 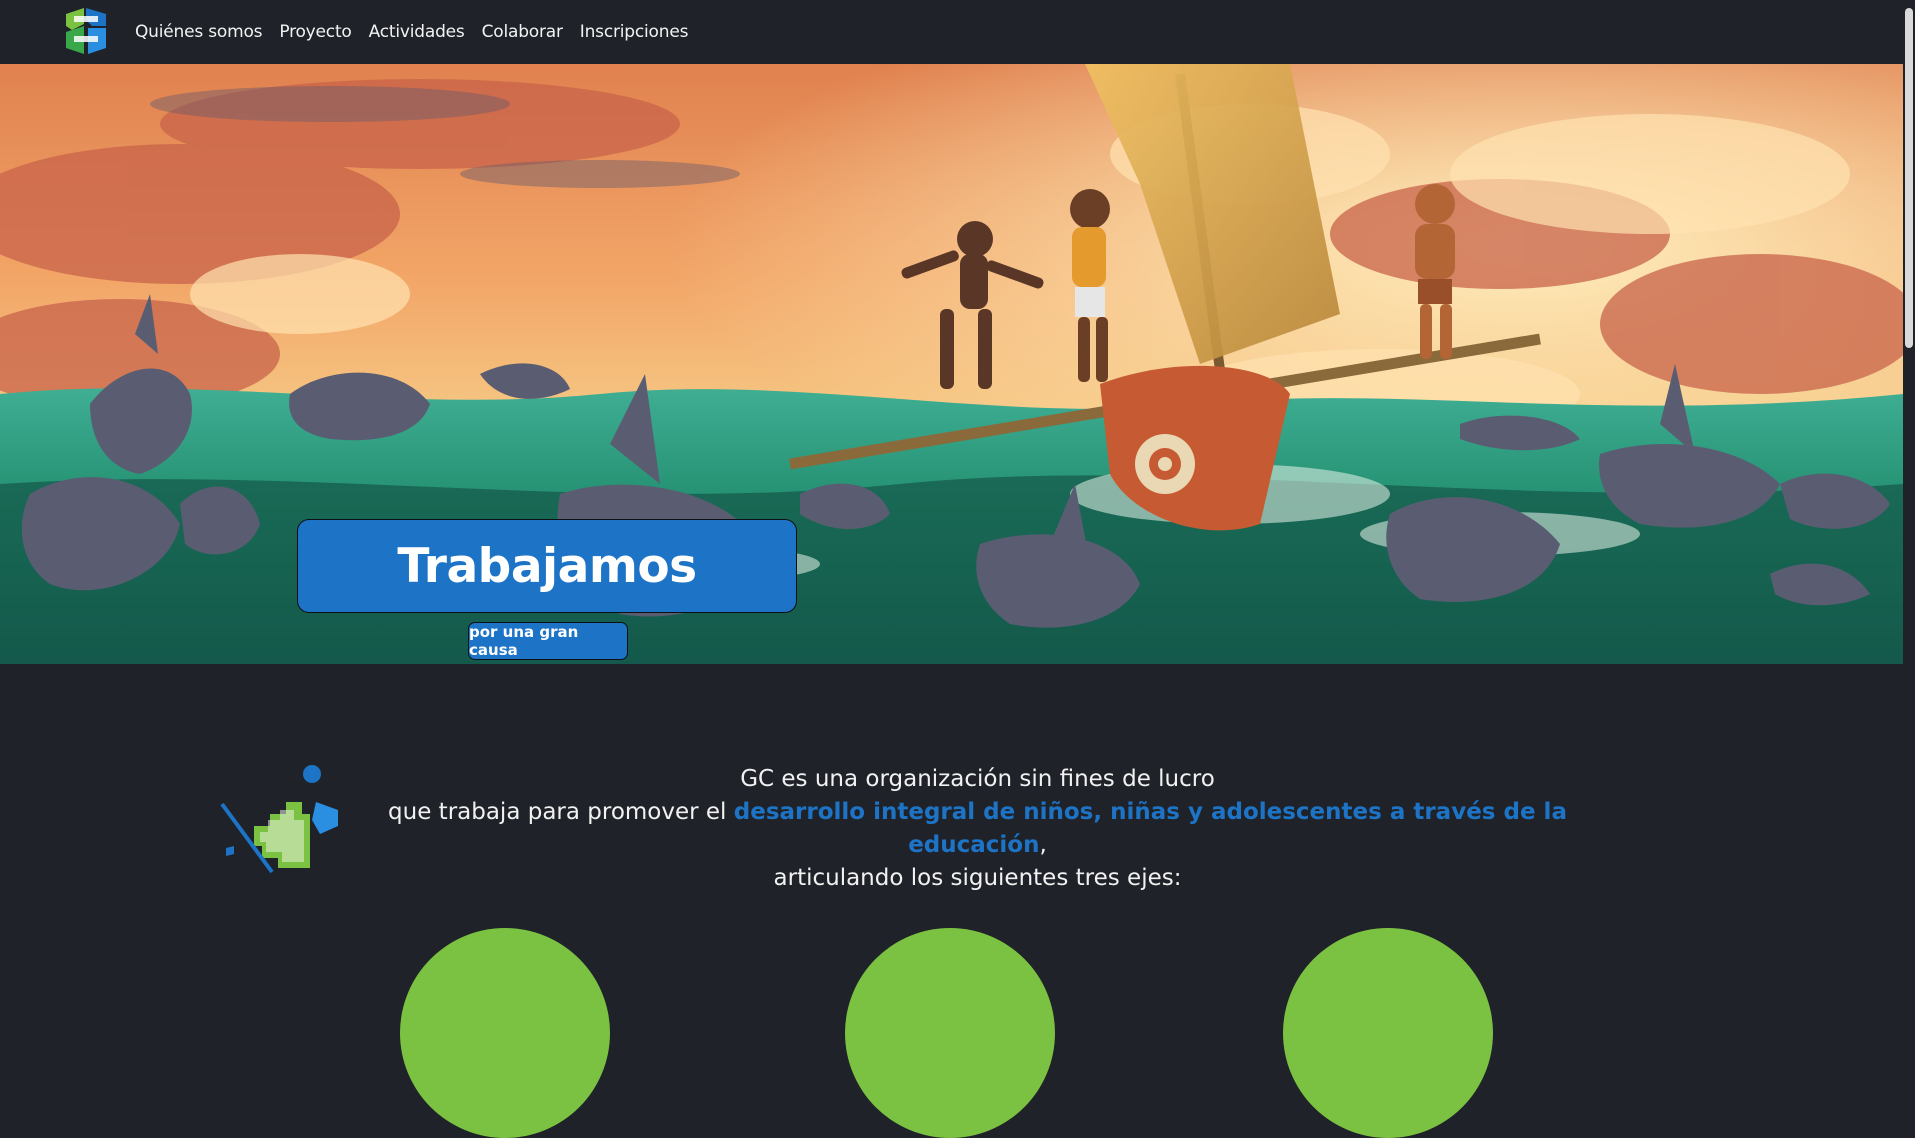 I want to click on scrollbar-thumb, so click(x=1909, y=178).